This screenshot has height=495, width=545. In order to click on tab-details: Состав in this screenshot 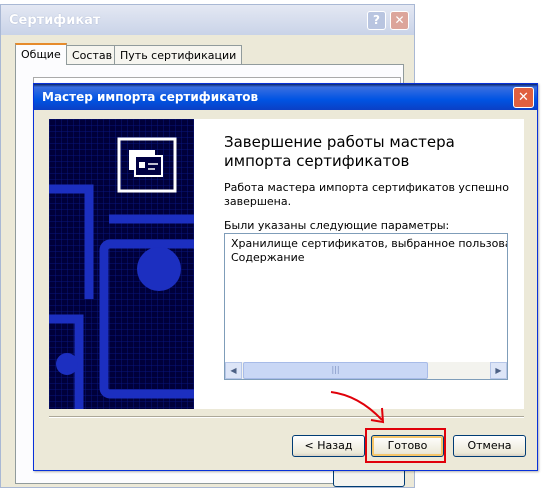, I will do `click(92, 54)`.